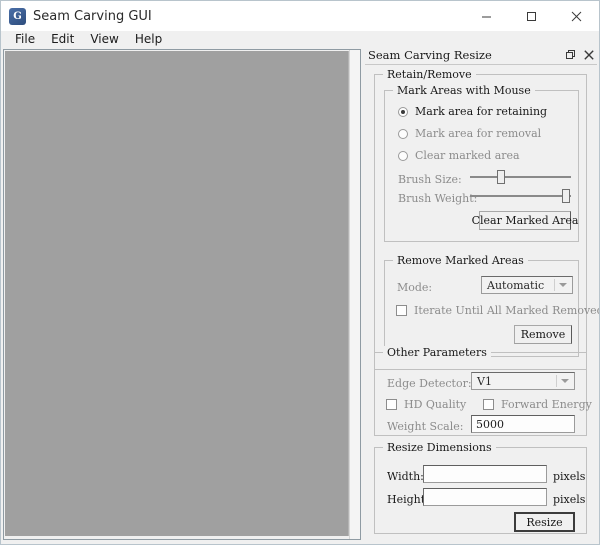 Image resolution: width=600 pixels, height=545 pixels. I want to click on float-window-icon, so click(570, 54).